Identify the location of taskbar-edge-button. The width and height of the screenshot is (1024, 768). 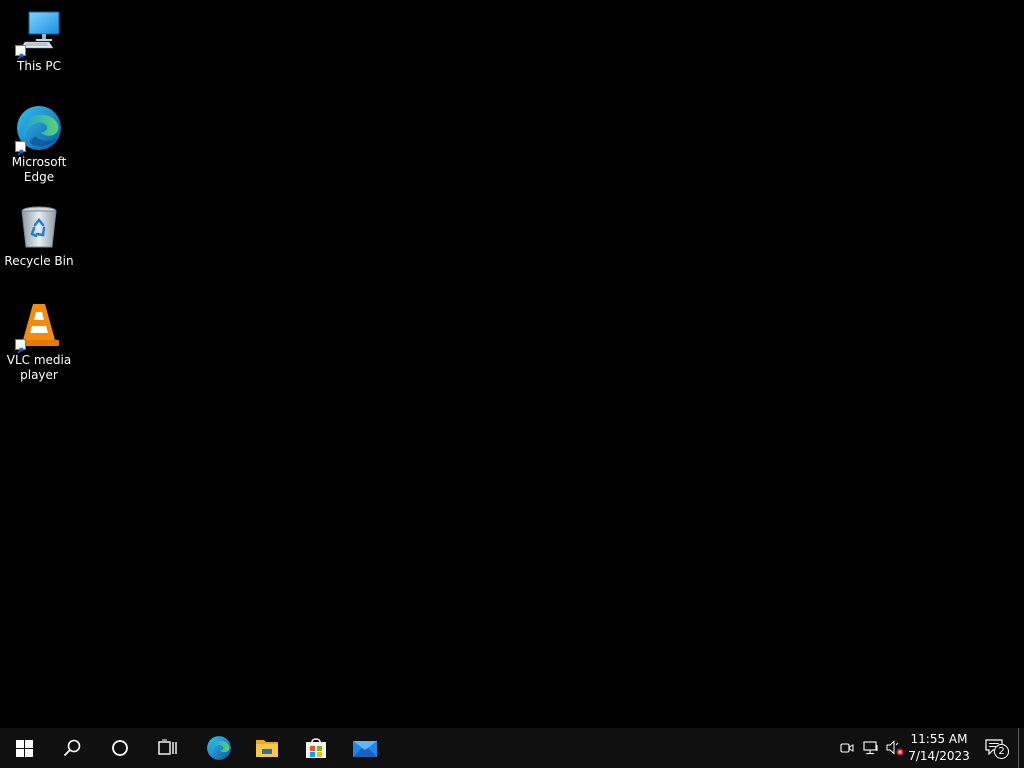
(219, 748).